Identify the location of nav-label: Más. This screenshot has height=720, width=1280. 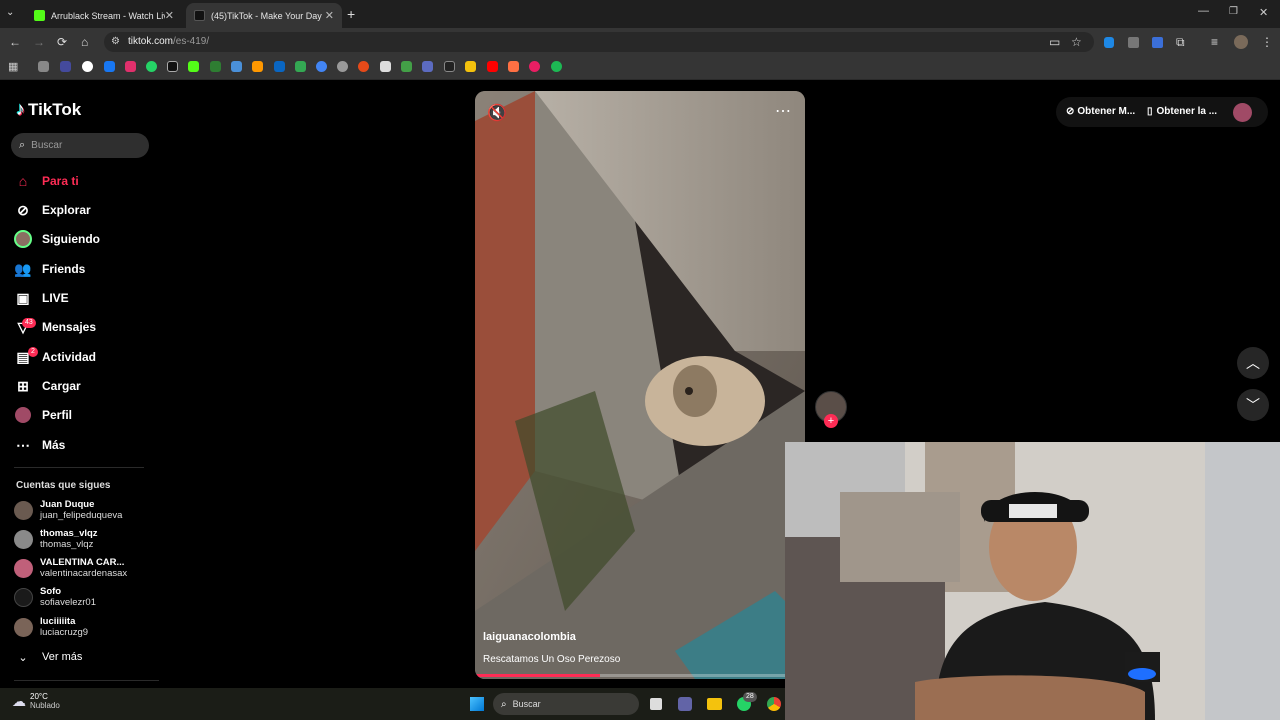
(54, 445).